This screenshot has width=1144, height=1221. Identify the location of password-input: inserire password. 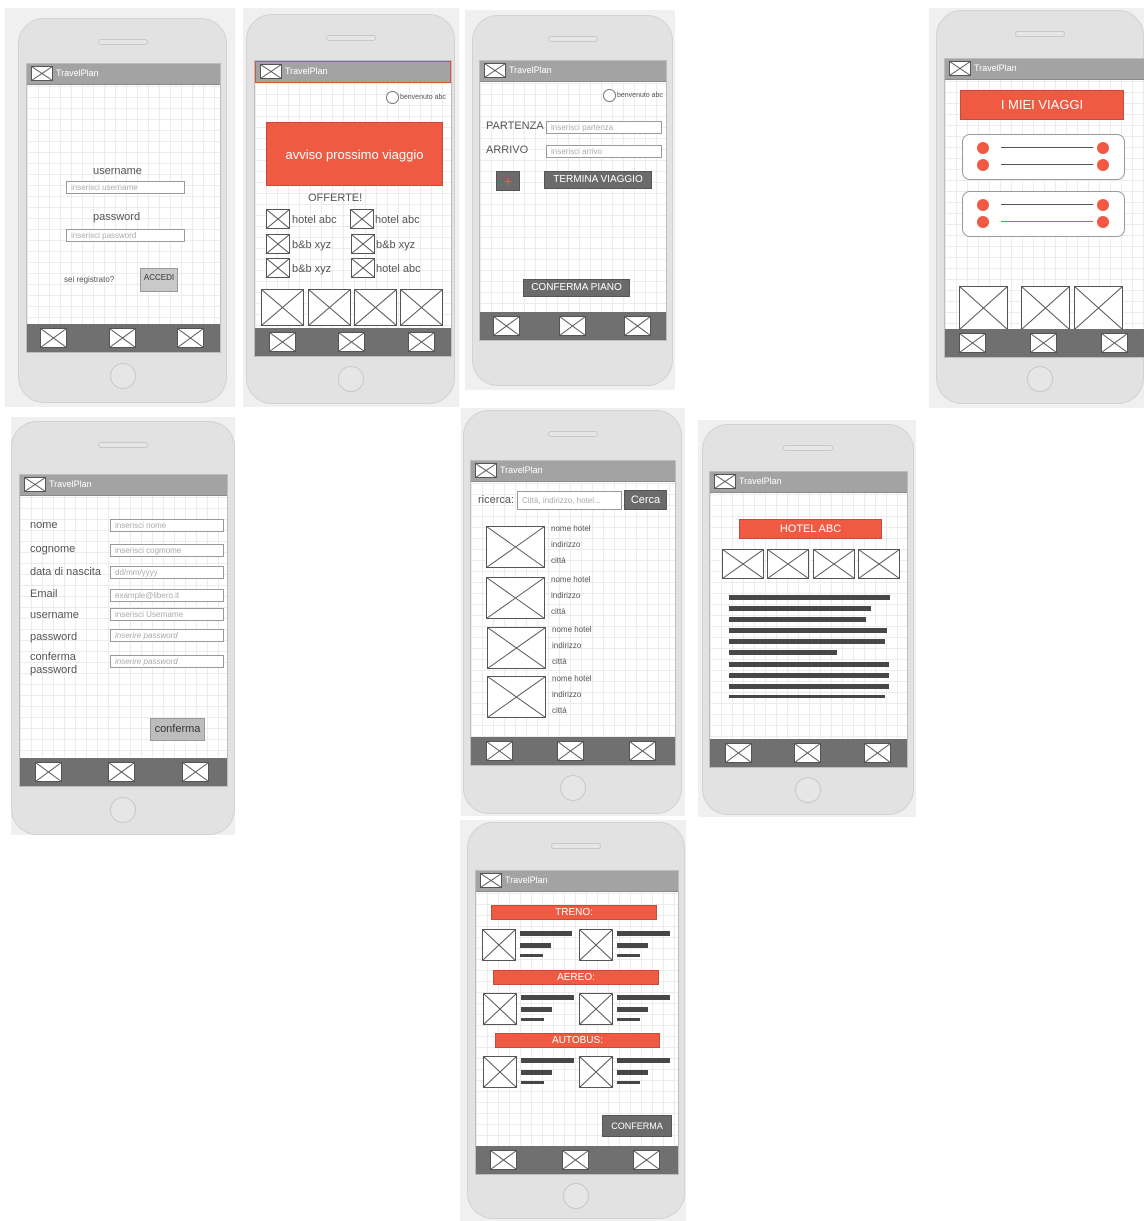
(167, 635).